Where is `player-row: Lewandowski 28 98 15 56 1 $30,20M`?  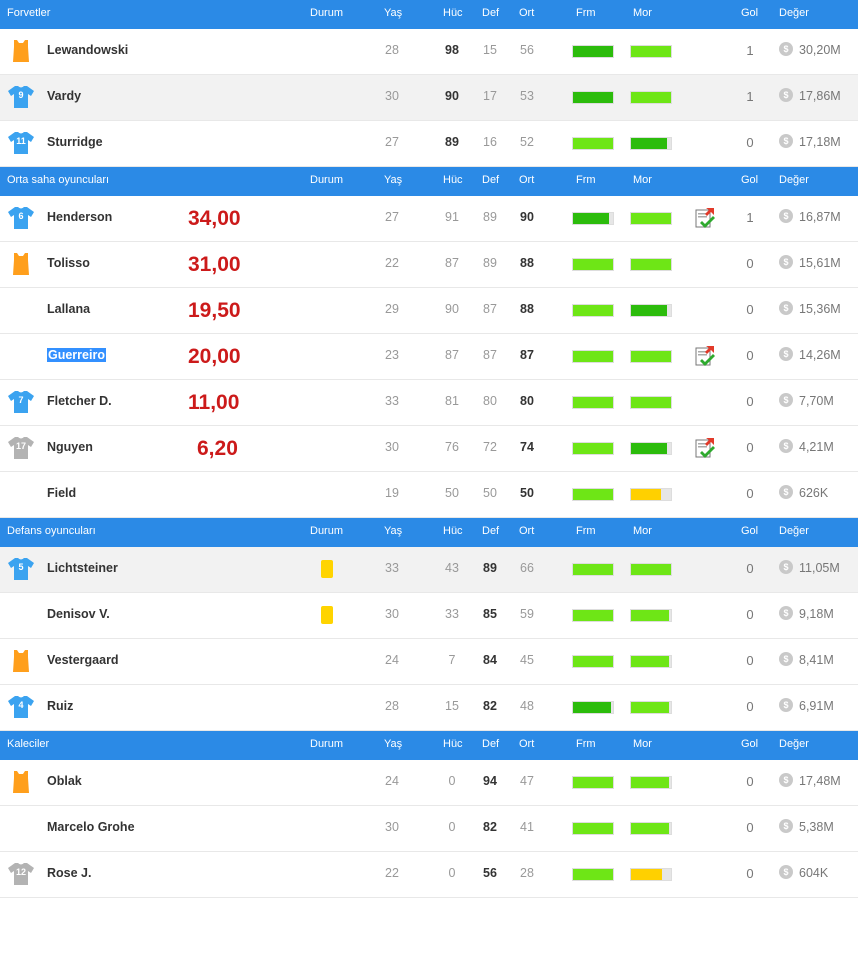 player-row: Lewandowski 28 98 15 56 1 $30,20M is located at coordinates (429, 52).